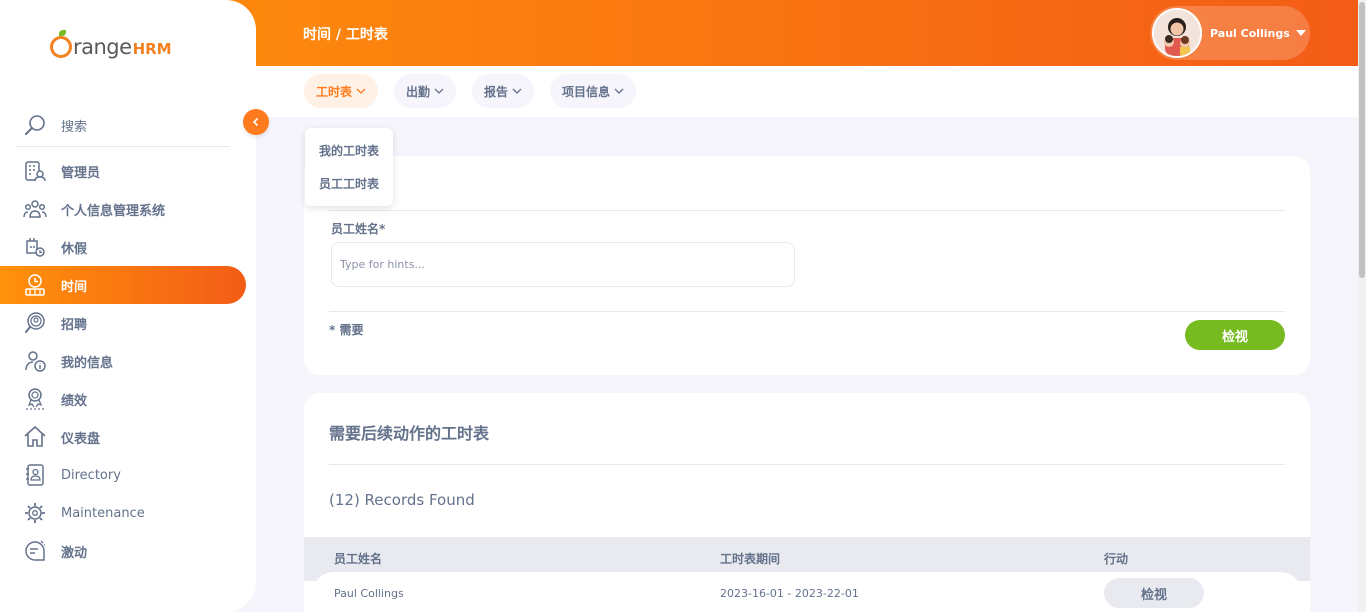 The height and width of the screenshot is (612, 1366). What do you see at coordinates (1300, 33) in the screenshot?
I see `caret-down-icon` at bounding box center [1300, 33].